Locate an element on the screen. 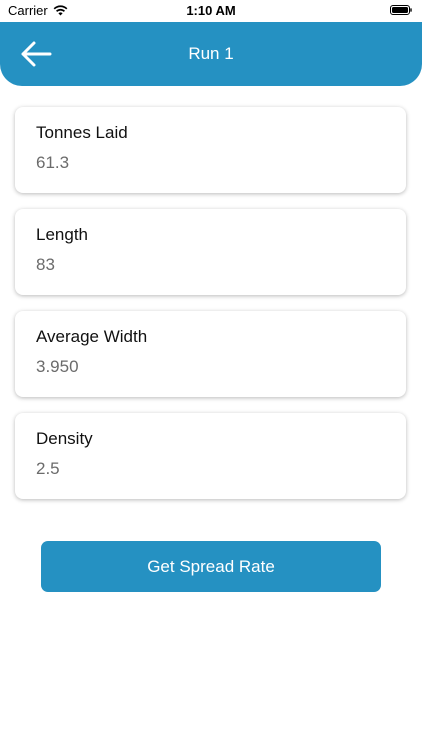 This screenshot has width=422, height=750. clock: 1:10 AM is located at coordinates (211, 10).